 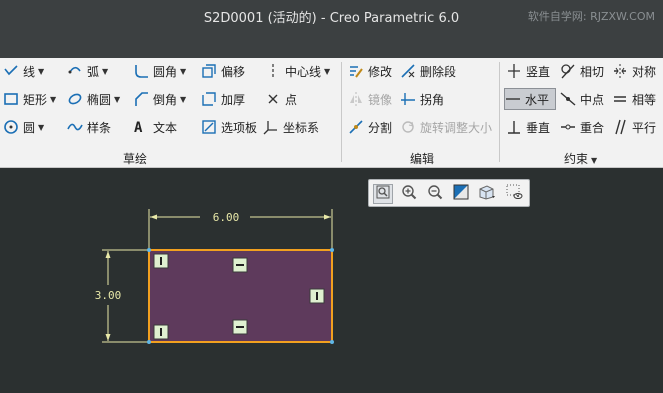 I want to click on fillet-button: 圆角 ▼, so click(x=159, y=71).